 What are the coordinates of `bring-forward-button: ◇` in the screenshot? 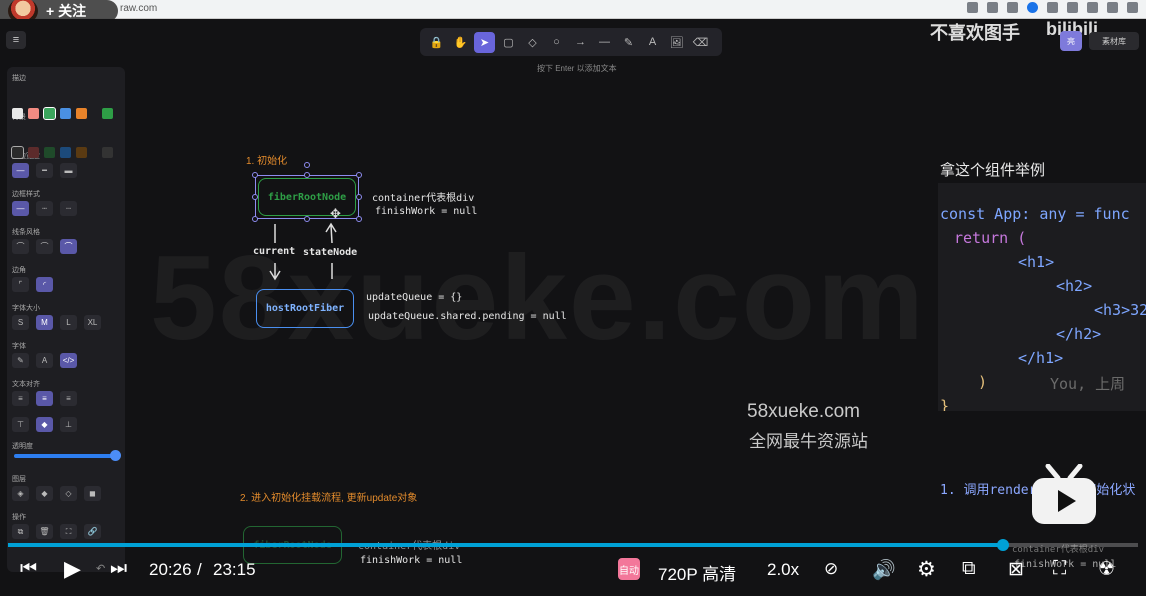 It's located at (68, 493).